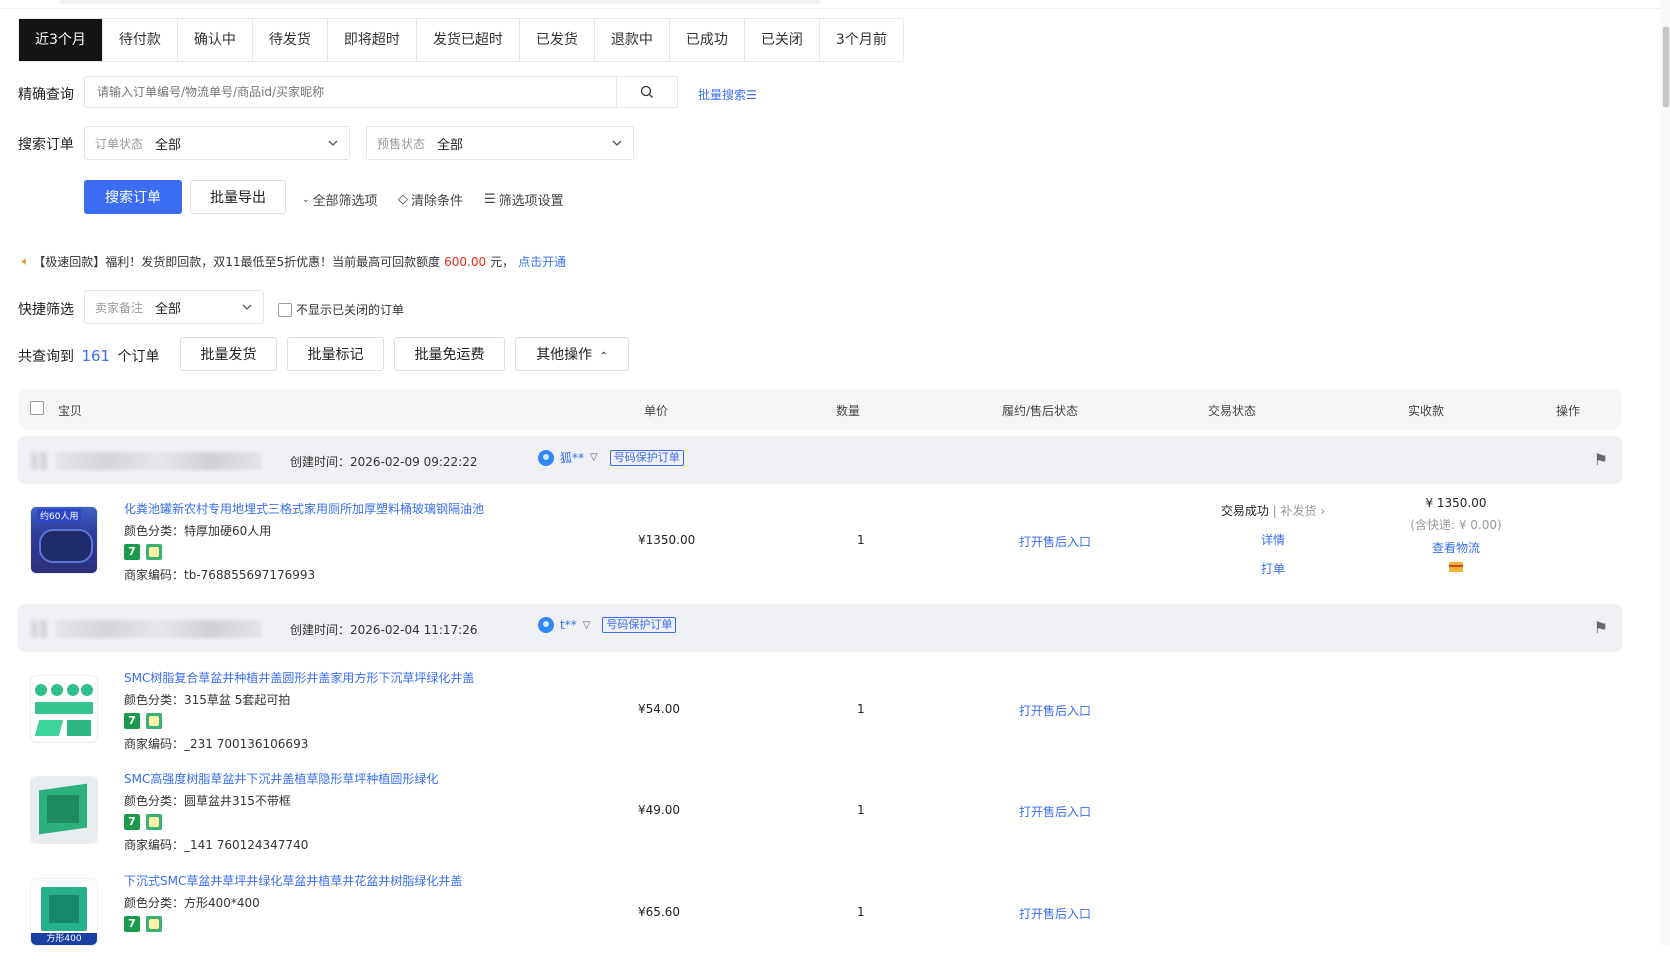  What do you see at coordinates (430, 199) in the screenshot?
I see `clear-conditions-button: ◇ 清除条件` at bounding box center [430, 199].